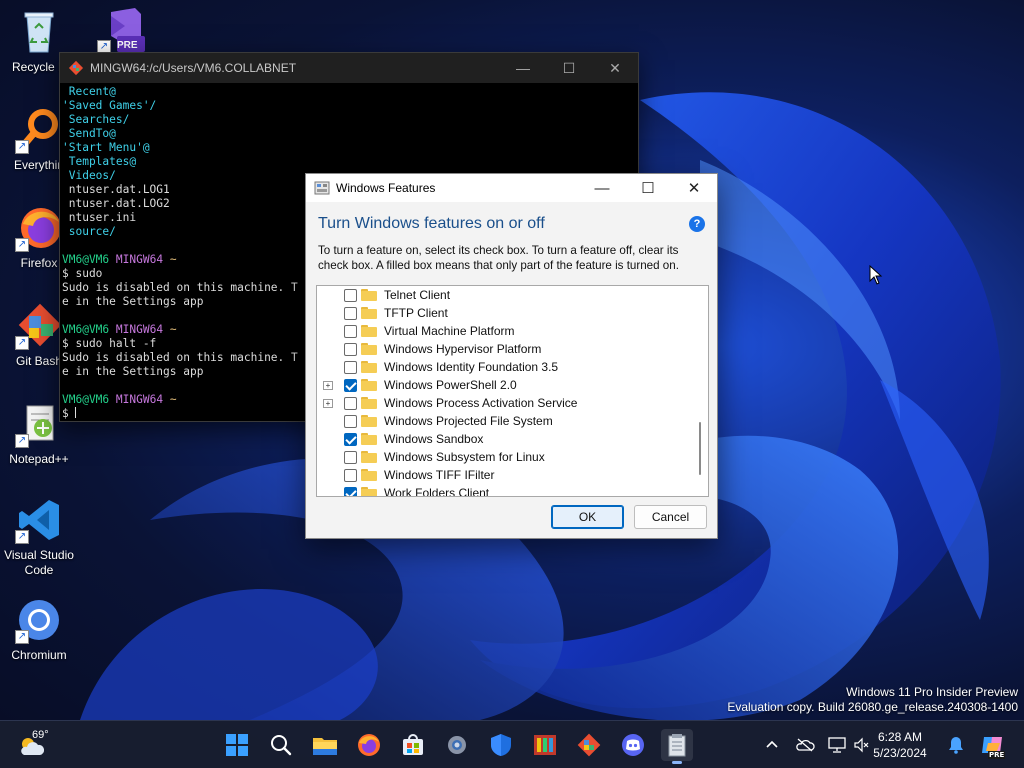 Image resolution: width=1024 pixels, height=768 pixels. I want to click on show-hidden-icons-button, so click(772, 744).